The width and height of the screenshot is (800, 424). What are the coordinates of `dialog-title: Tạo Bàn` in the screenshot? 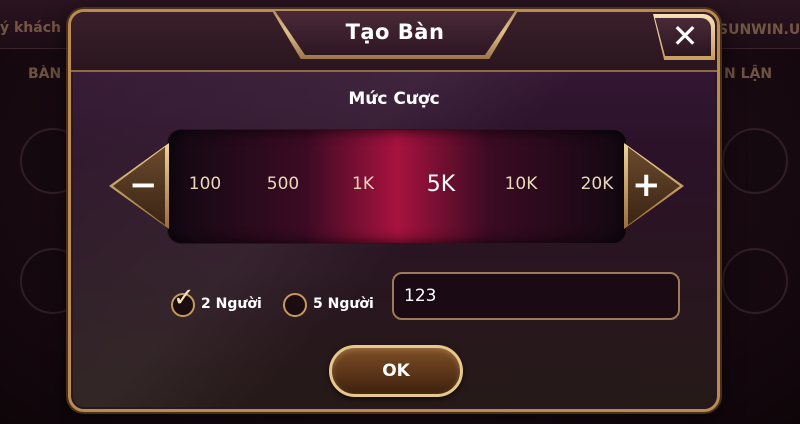 It's located at (395, 32).